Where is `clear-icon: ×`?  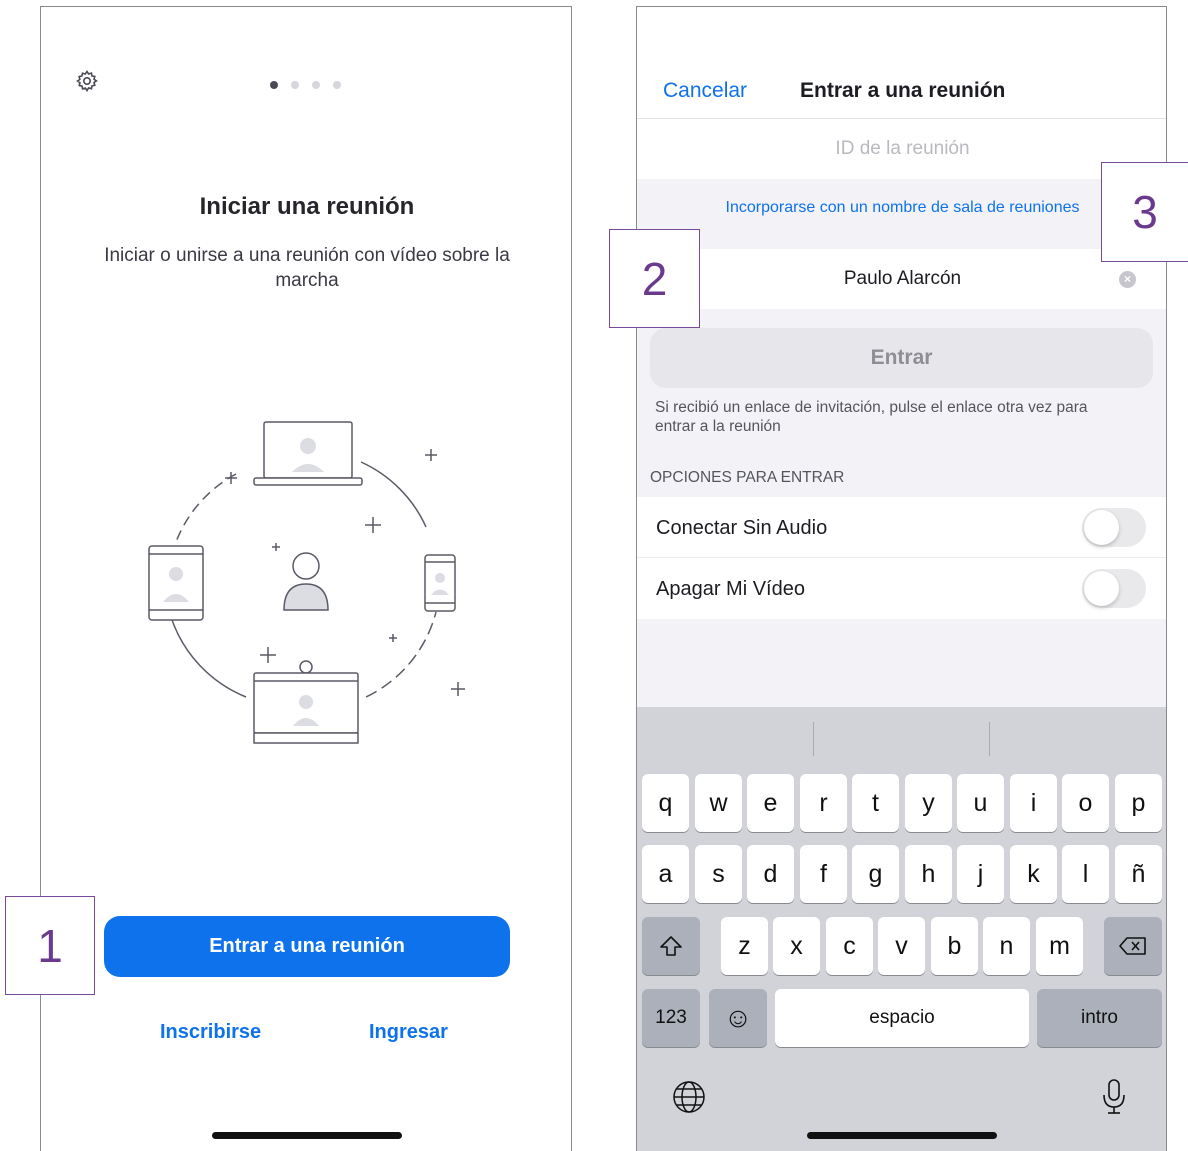
clear-icon: × is located at coordinates (1127, 279).